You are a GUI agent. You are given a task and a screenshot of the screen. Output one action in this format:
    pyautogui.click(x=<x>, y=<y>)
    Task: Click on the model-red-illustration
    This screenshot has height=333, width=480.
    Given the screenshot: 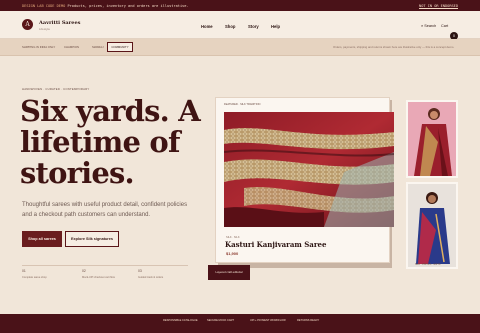 What is the action you would take?
    pyautogui.click(x=432, y=139)
    